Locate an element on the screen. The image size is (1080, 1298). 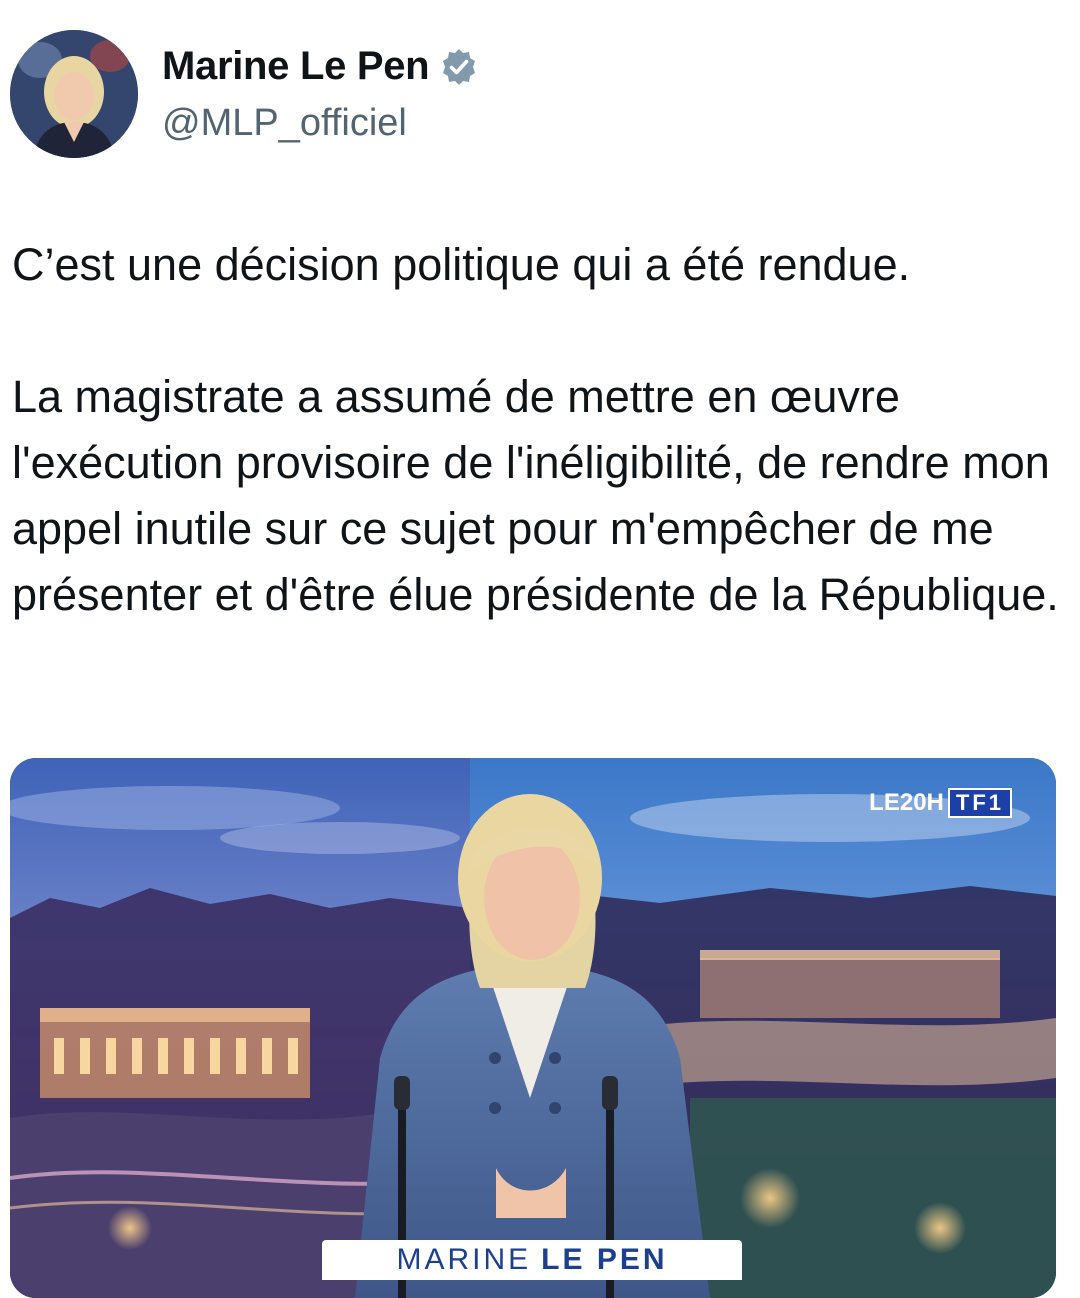
avatar is located at coordinates (74, 94).